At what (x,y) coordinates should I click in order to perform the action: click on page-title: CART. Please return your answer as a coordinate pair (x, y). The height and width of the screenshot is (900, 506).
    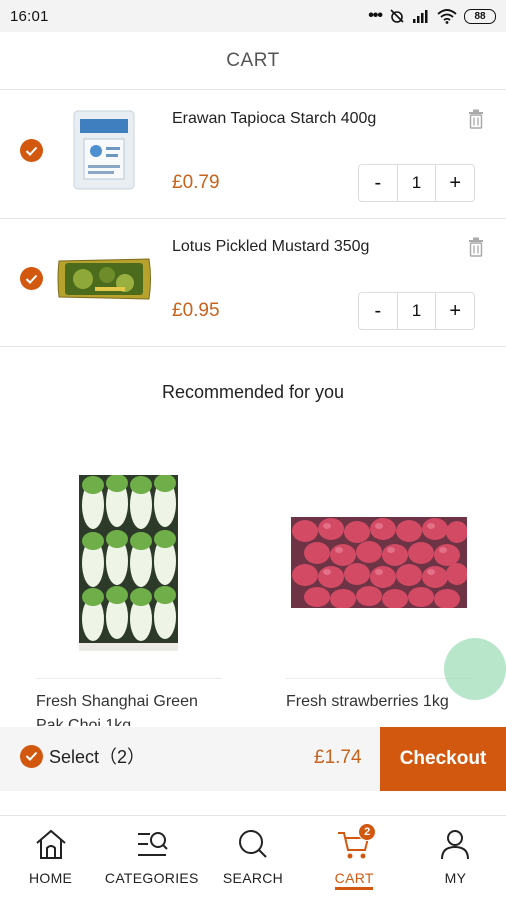
    Looking at the image, I should click on (253, 60).